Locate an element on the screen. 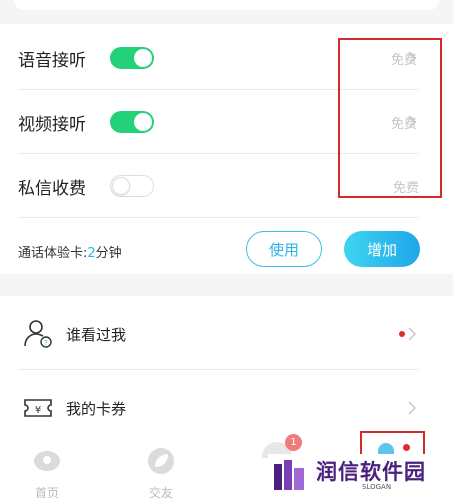 This screenshot has height=498, width=453. tab-friends-label: 交友 is located at coordinates (160, 492).